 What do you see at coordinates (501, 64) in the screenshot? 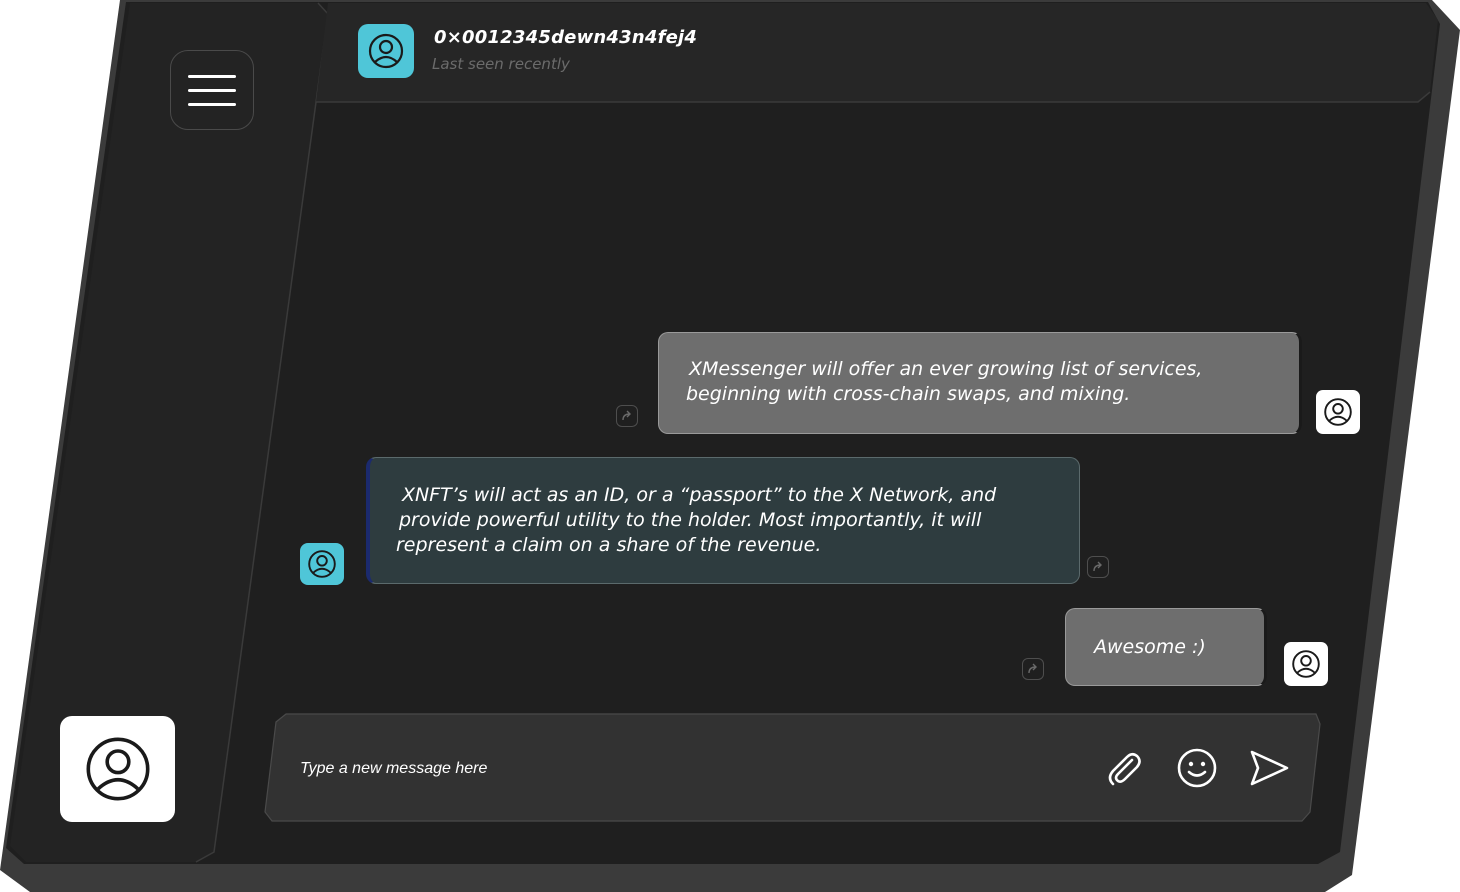
I see `contact-status: Last seen recently` at bounding box center [501, 64].